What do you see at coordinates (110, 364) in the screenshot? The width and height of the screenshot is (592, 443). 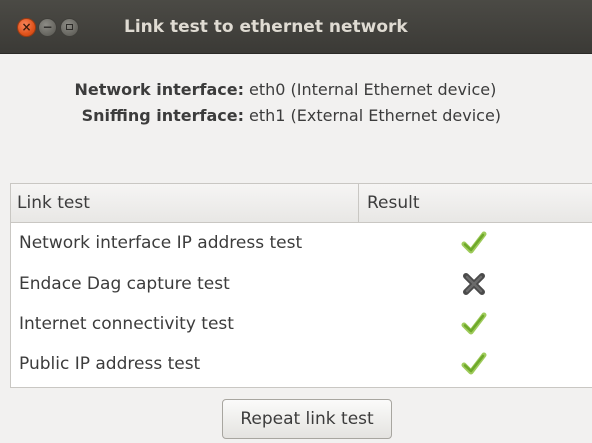 I see `test-name: Public IP address test` at bounding box center [110, 364].